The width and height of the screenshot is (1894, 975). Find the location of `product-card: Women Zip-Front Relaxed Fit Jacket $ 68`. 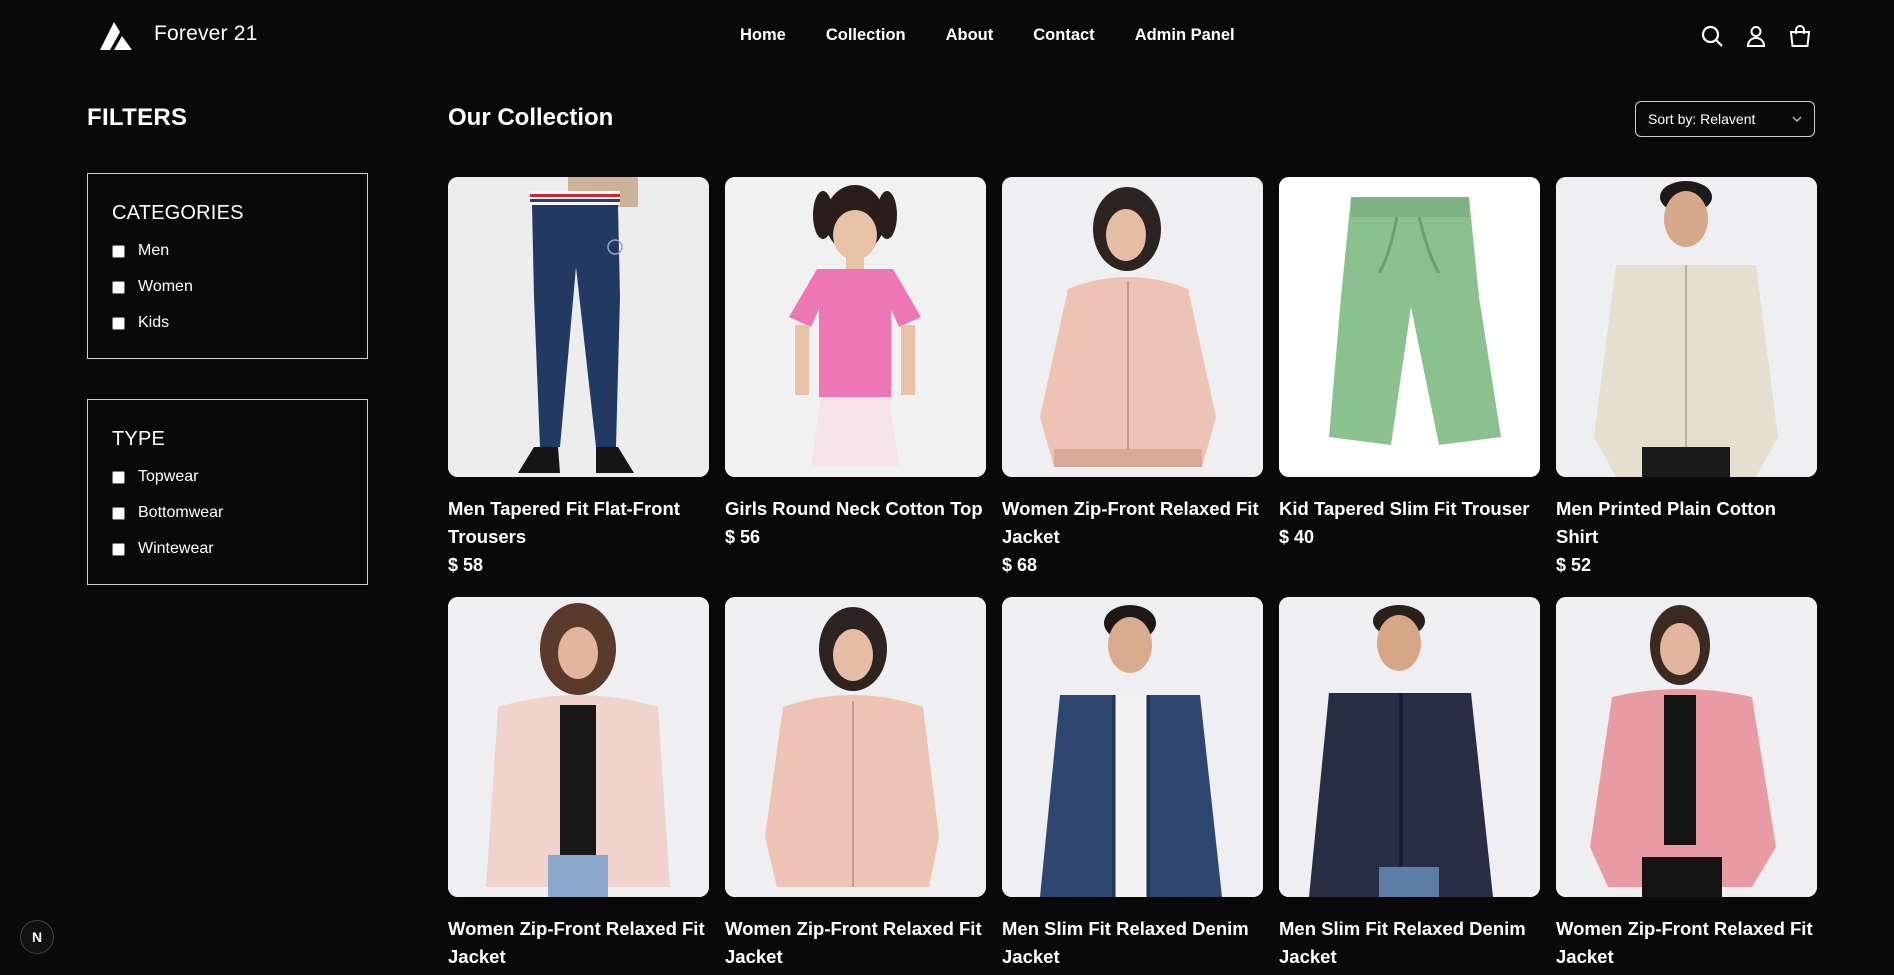

product-card: Women Zip-Front Relaxed Fit Jacket $ 68 is located at coordinates (1132, 378).